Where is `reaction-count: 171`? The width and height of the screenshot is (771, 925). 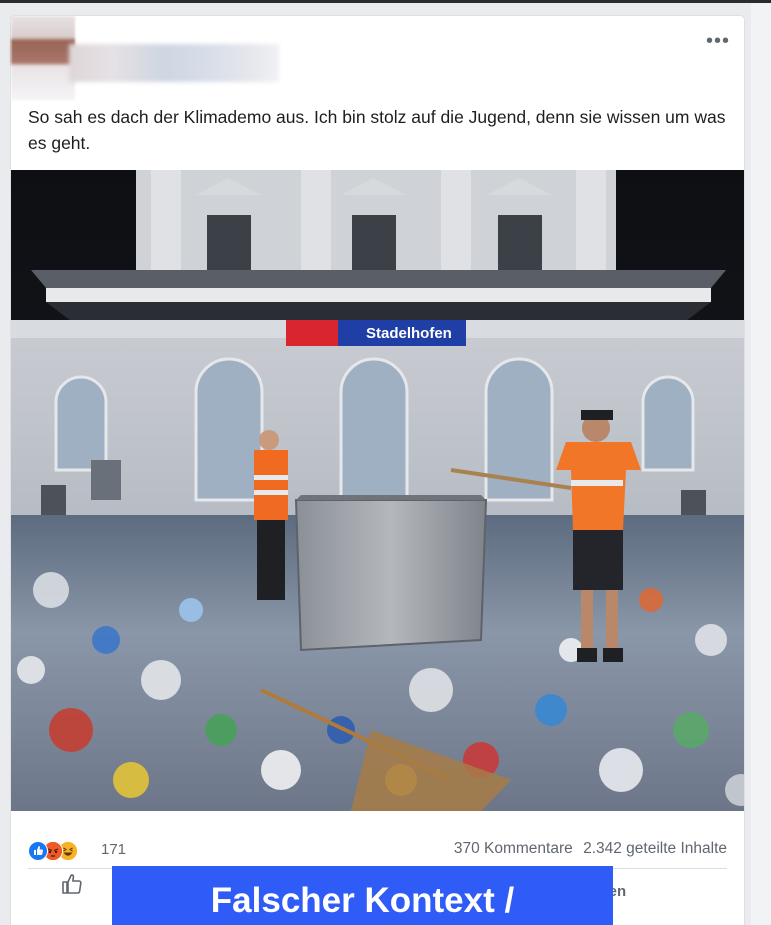
reaction-count: 171 is located at coordinates (113, 849).